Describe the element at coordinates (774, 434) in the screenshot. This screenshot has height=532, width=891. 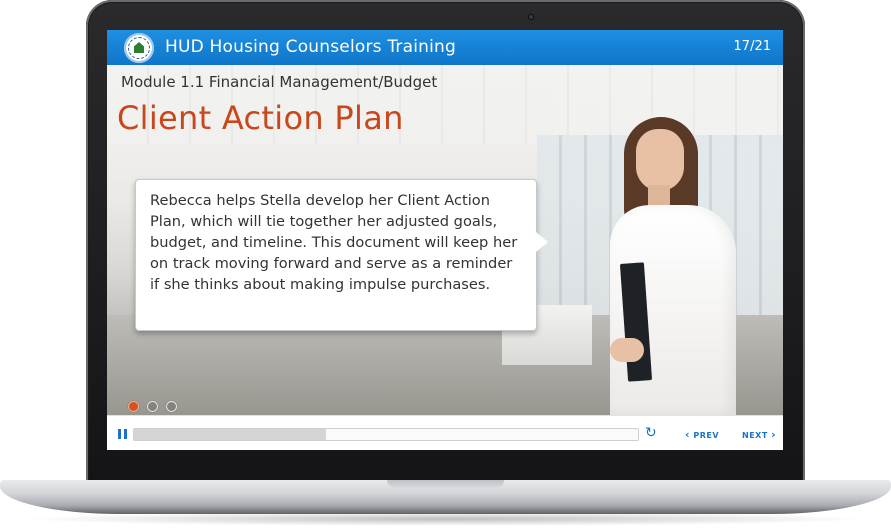
I see `chevron-right-icon: ›` at that location.